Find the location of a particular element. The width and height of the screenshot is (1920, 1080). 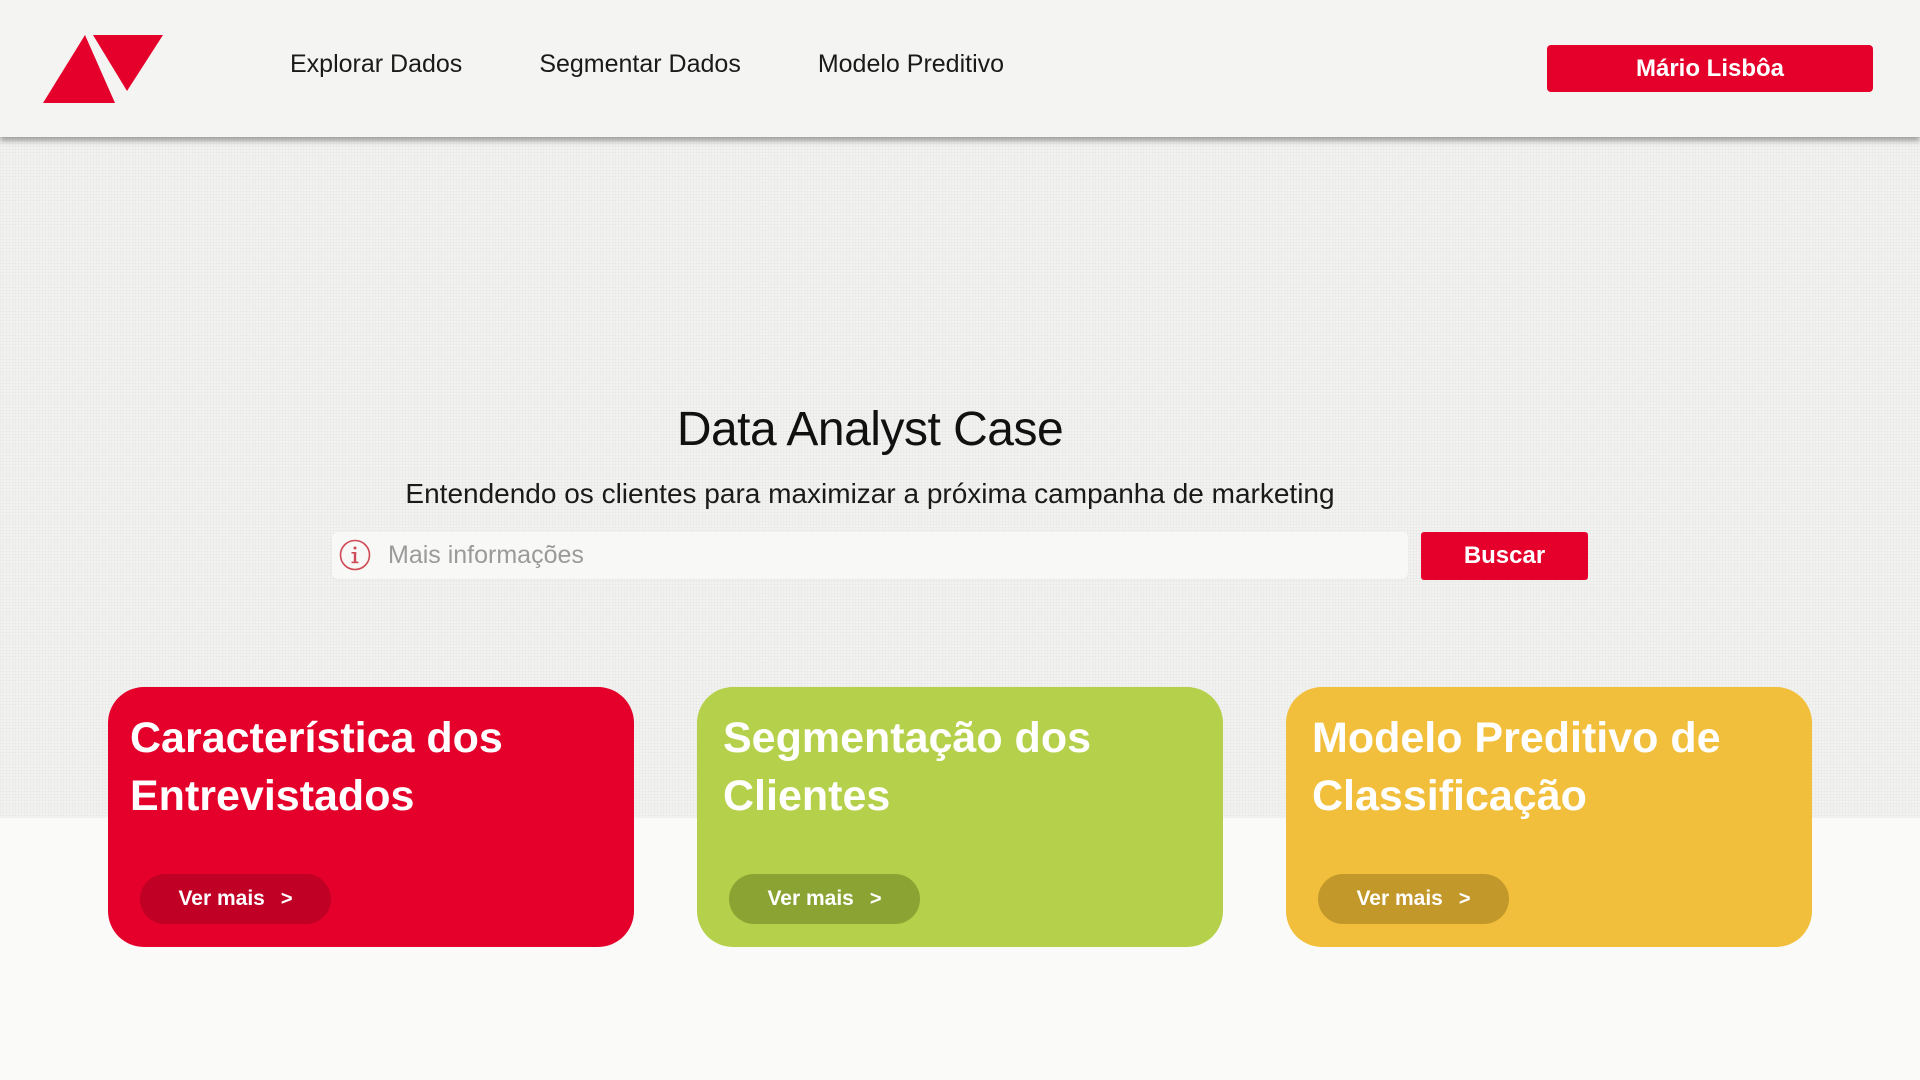

user-profile-button: Mário Lisbôa is located at coordinates (1710, 68).